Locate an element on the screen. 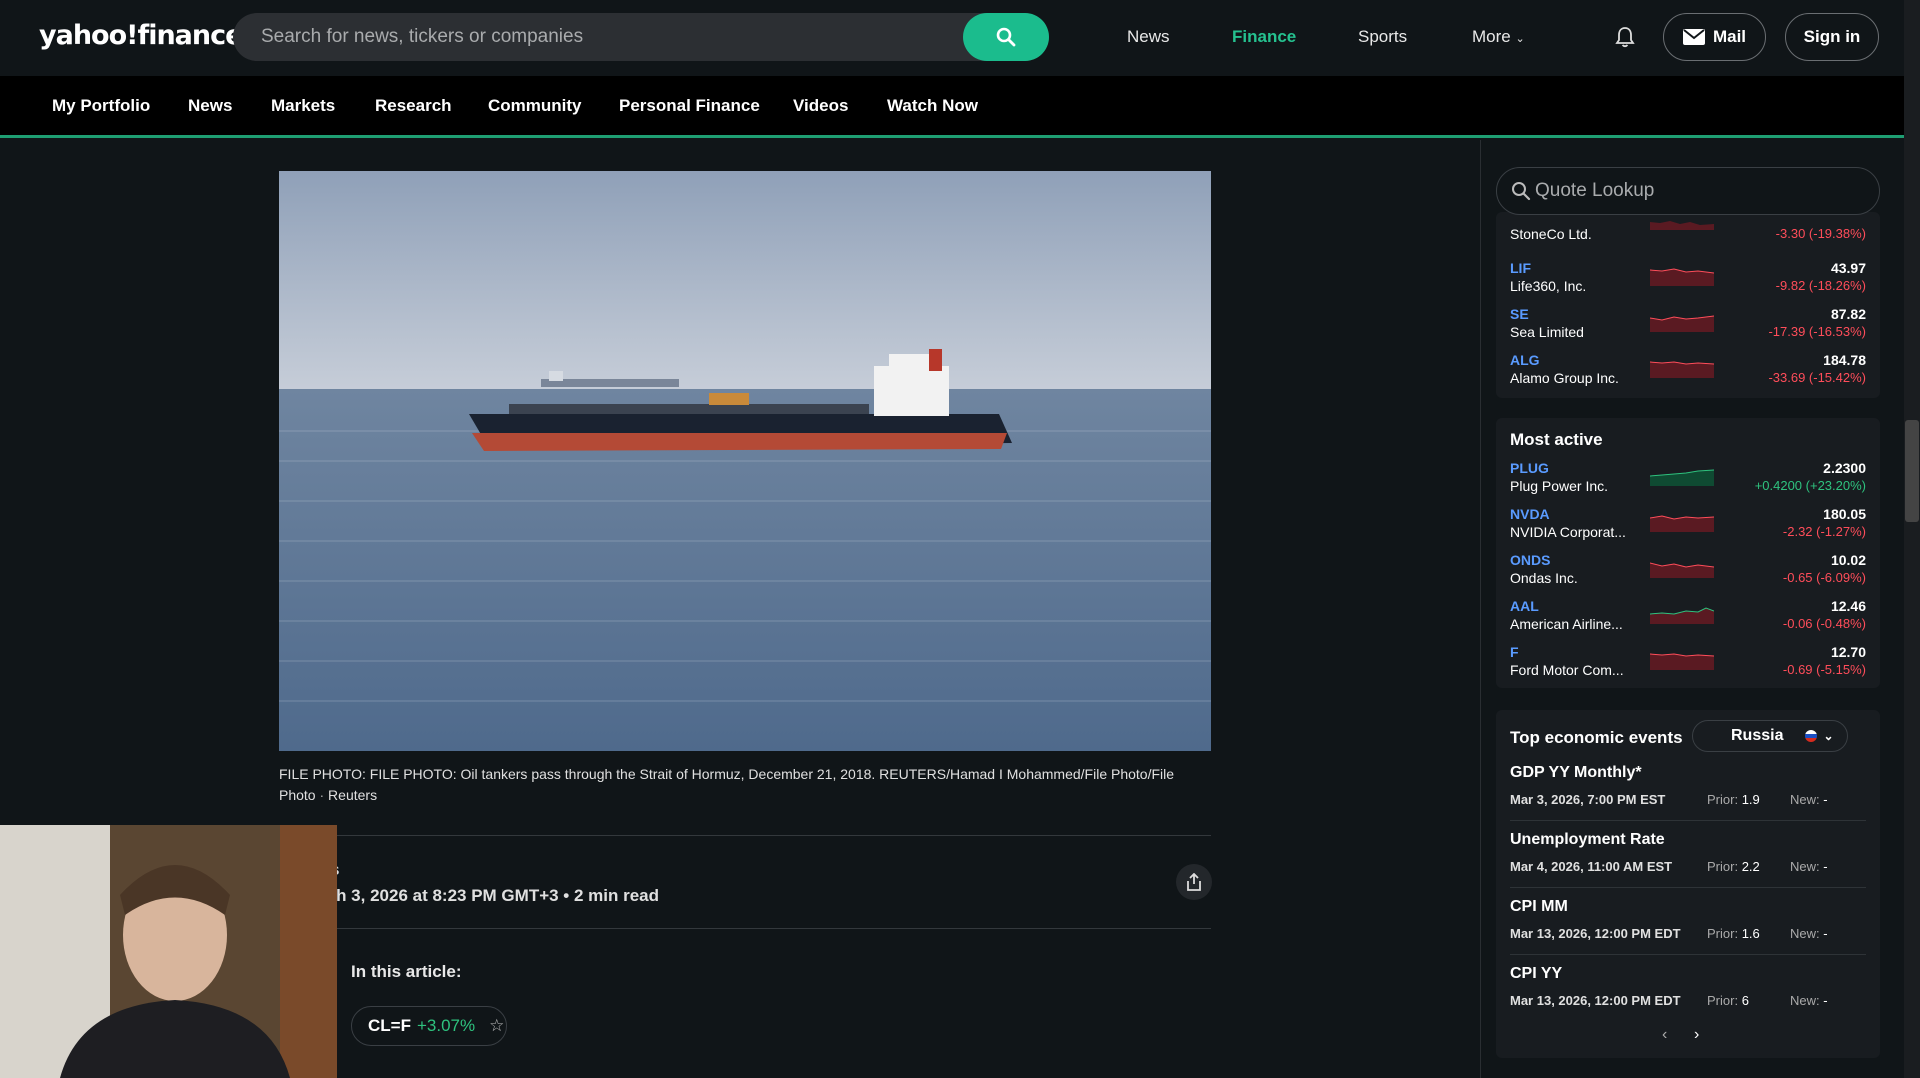 Image resolution: width=1920 pixels, height=1078 pixels. ticker-change: +3.07% is located at coordinates (446, 1025).